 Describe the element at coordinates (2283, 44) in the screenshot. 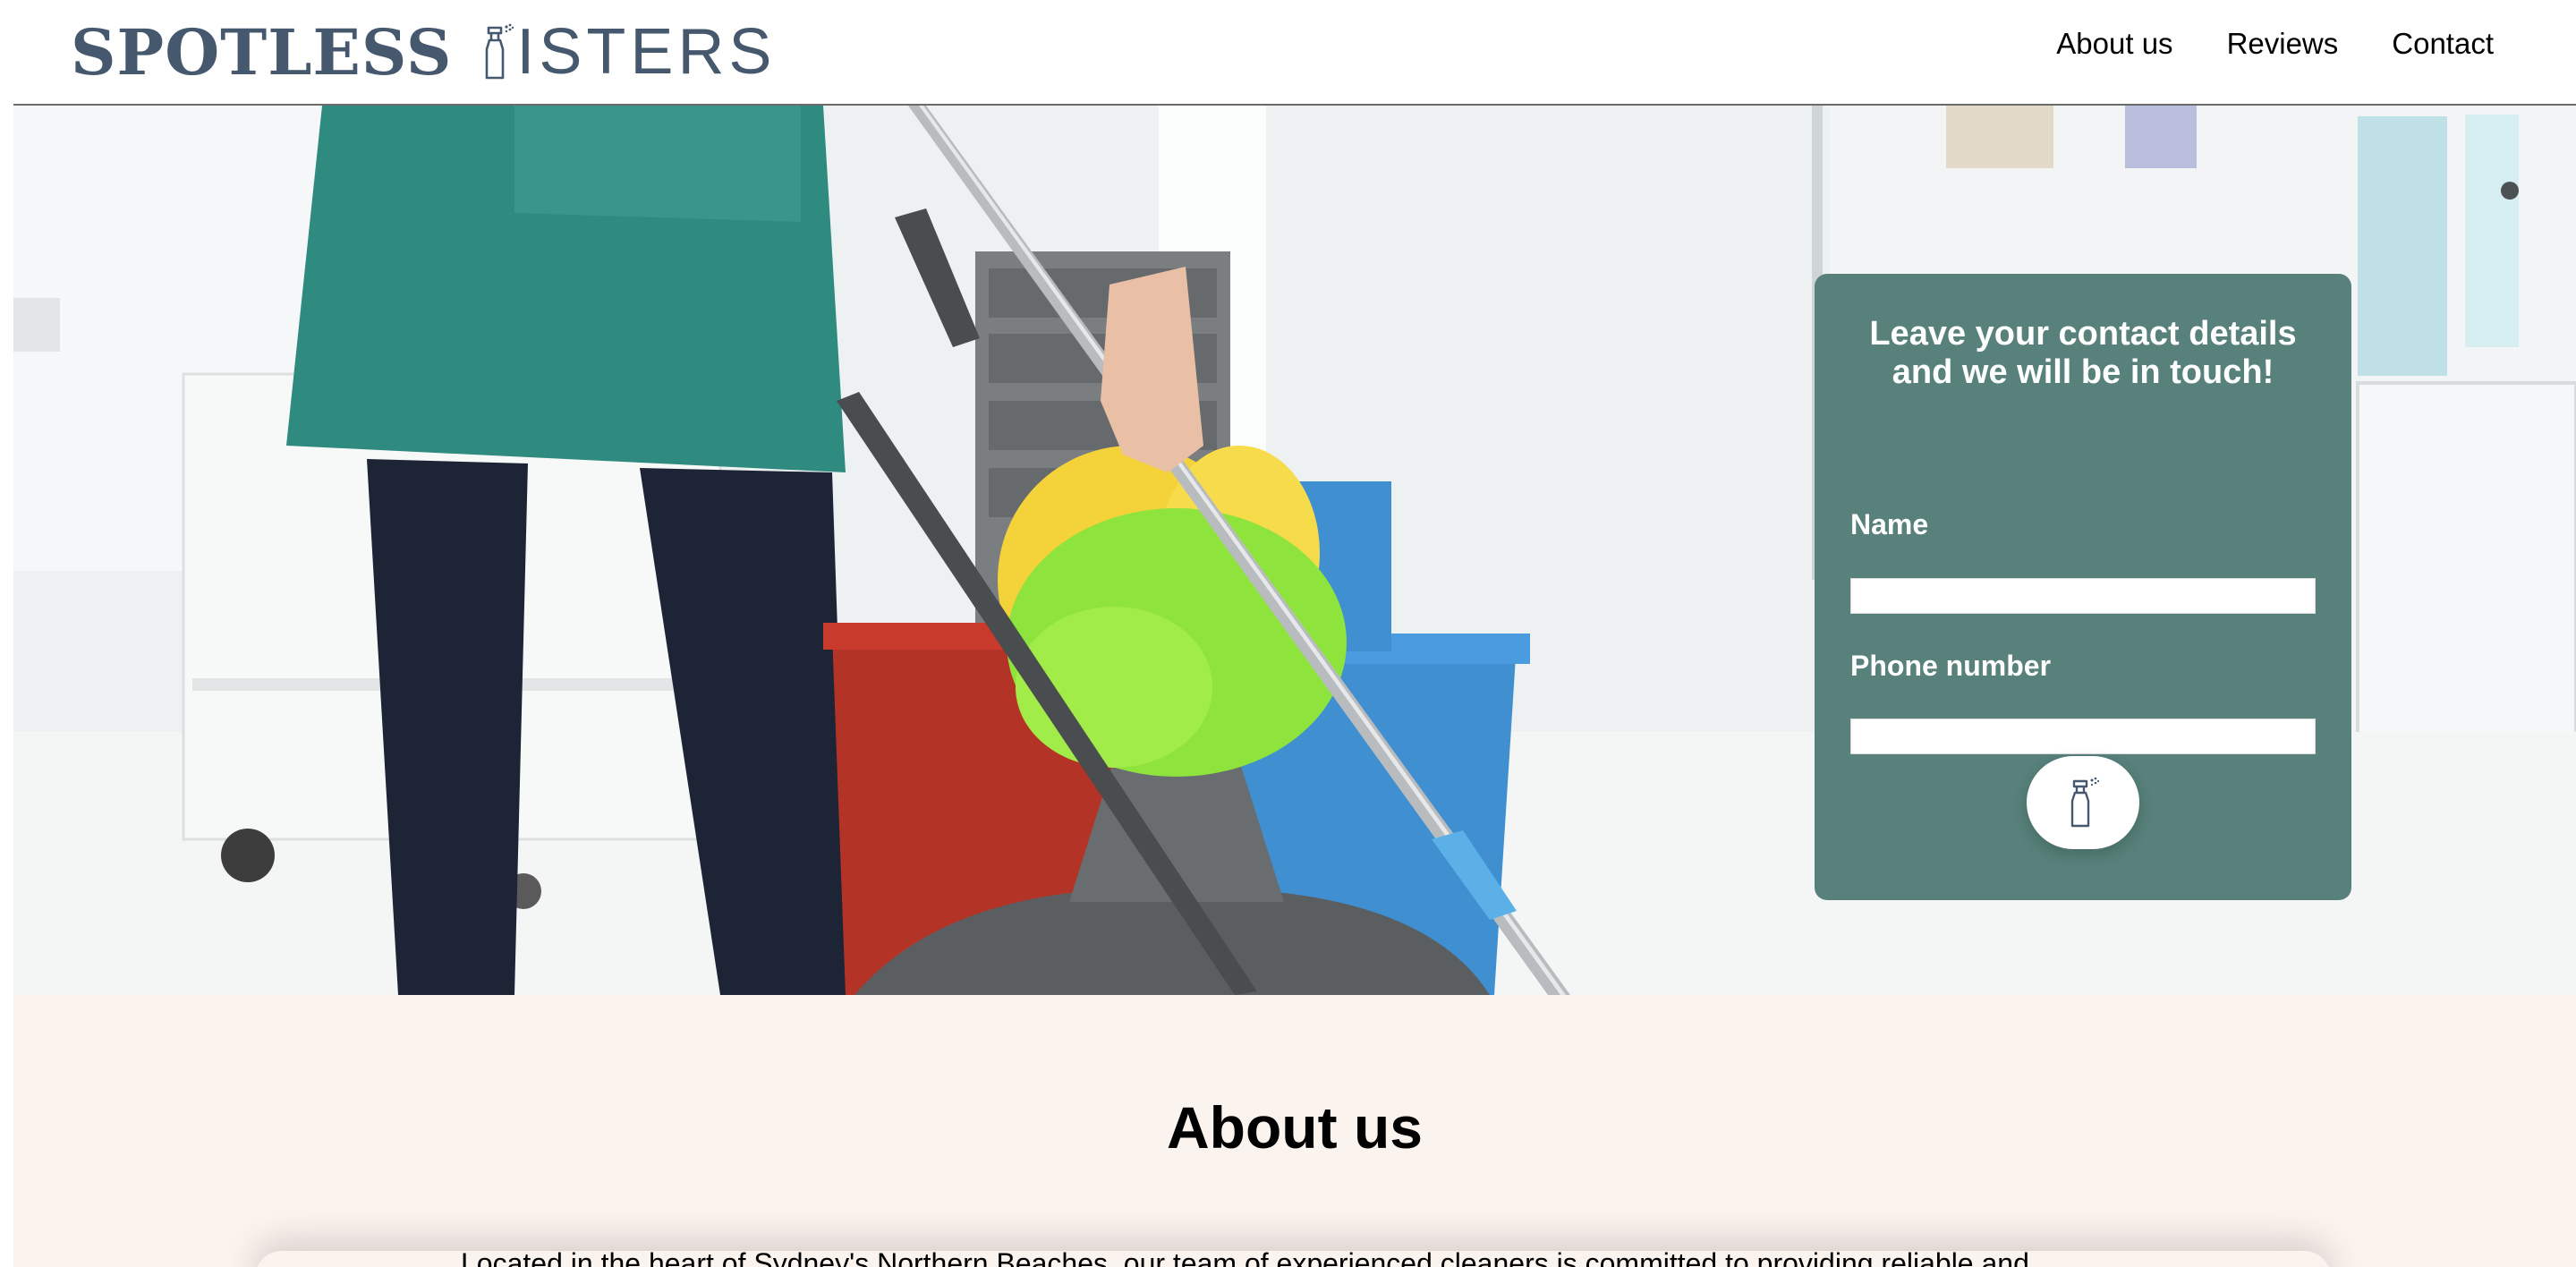

I see `nav-reviews: Reviews` at that location.